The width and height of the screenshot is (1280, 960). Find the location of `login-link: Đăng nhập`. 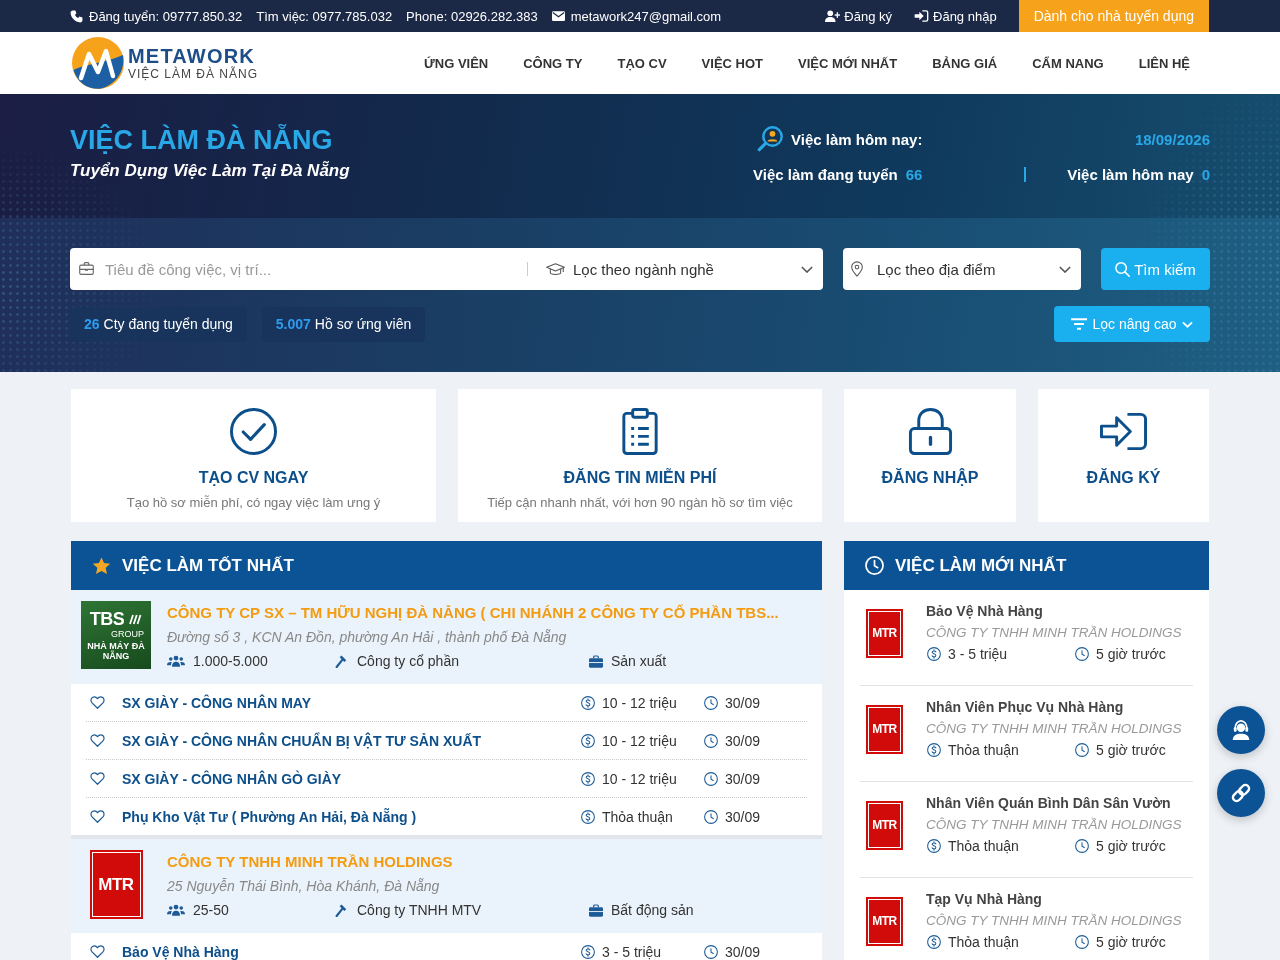

login-link: Đăng nhập is located at coordinates (955, 16).